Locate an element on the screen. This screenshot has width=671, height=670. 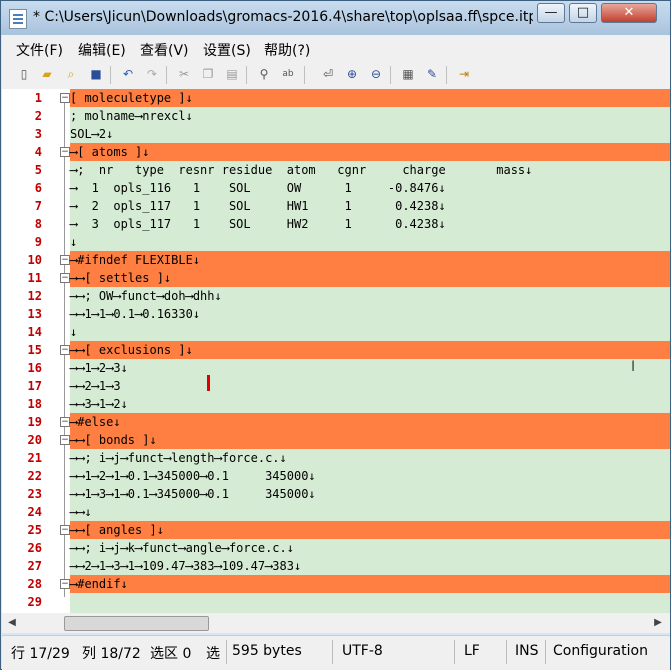
mouse-ibeam-icon: I is located at coordinates (633, 367).